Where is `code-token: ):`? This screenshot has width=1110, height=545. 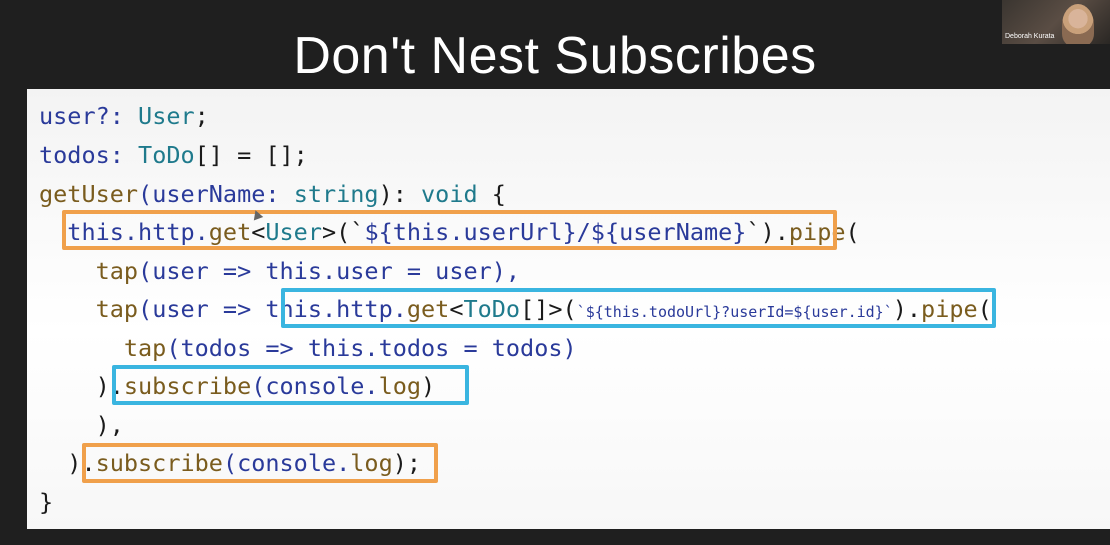 code-token: ): is located at coordinates (400, 194).